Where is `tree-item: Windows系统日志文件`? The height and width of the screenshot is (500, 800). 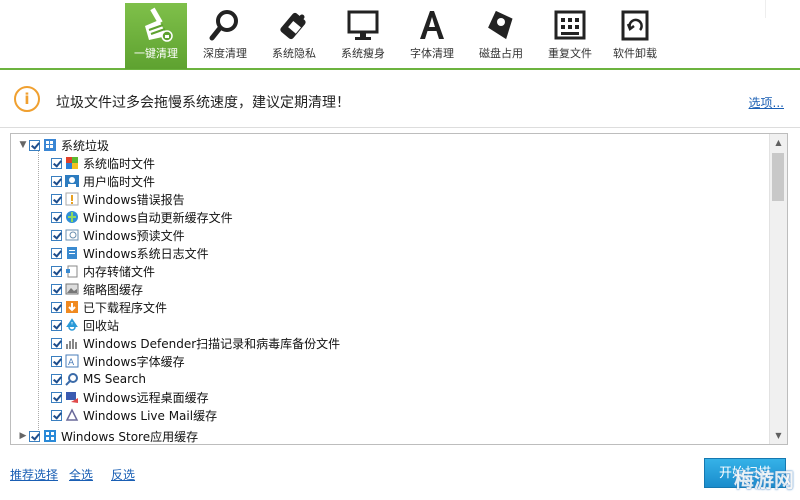 tree-item: Windows系统日志文件 is located at coordinates (130, 253).